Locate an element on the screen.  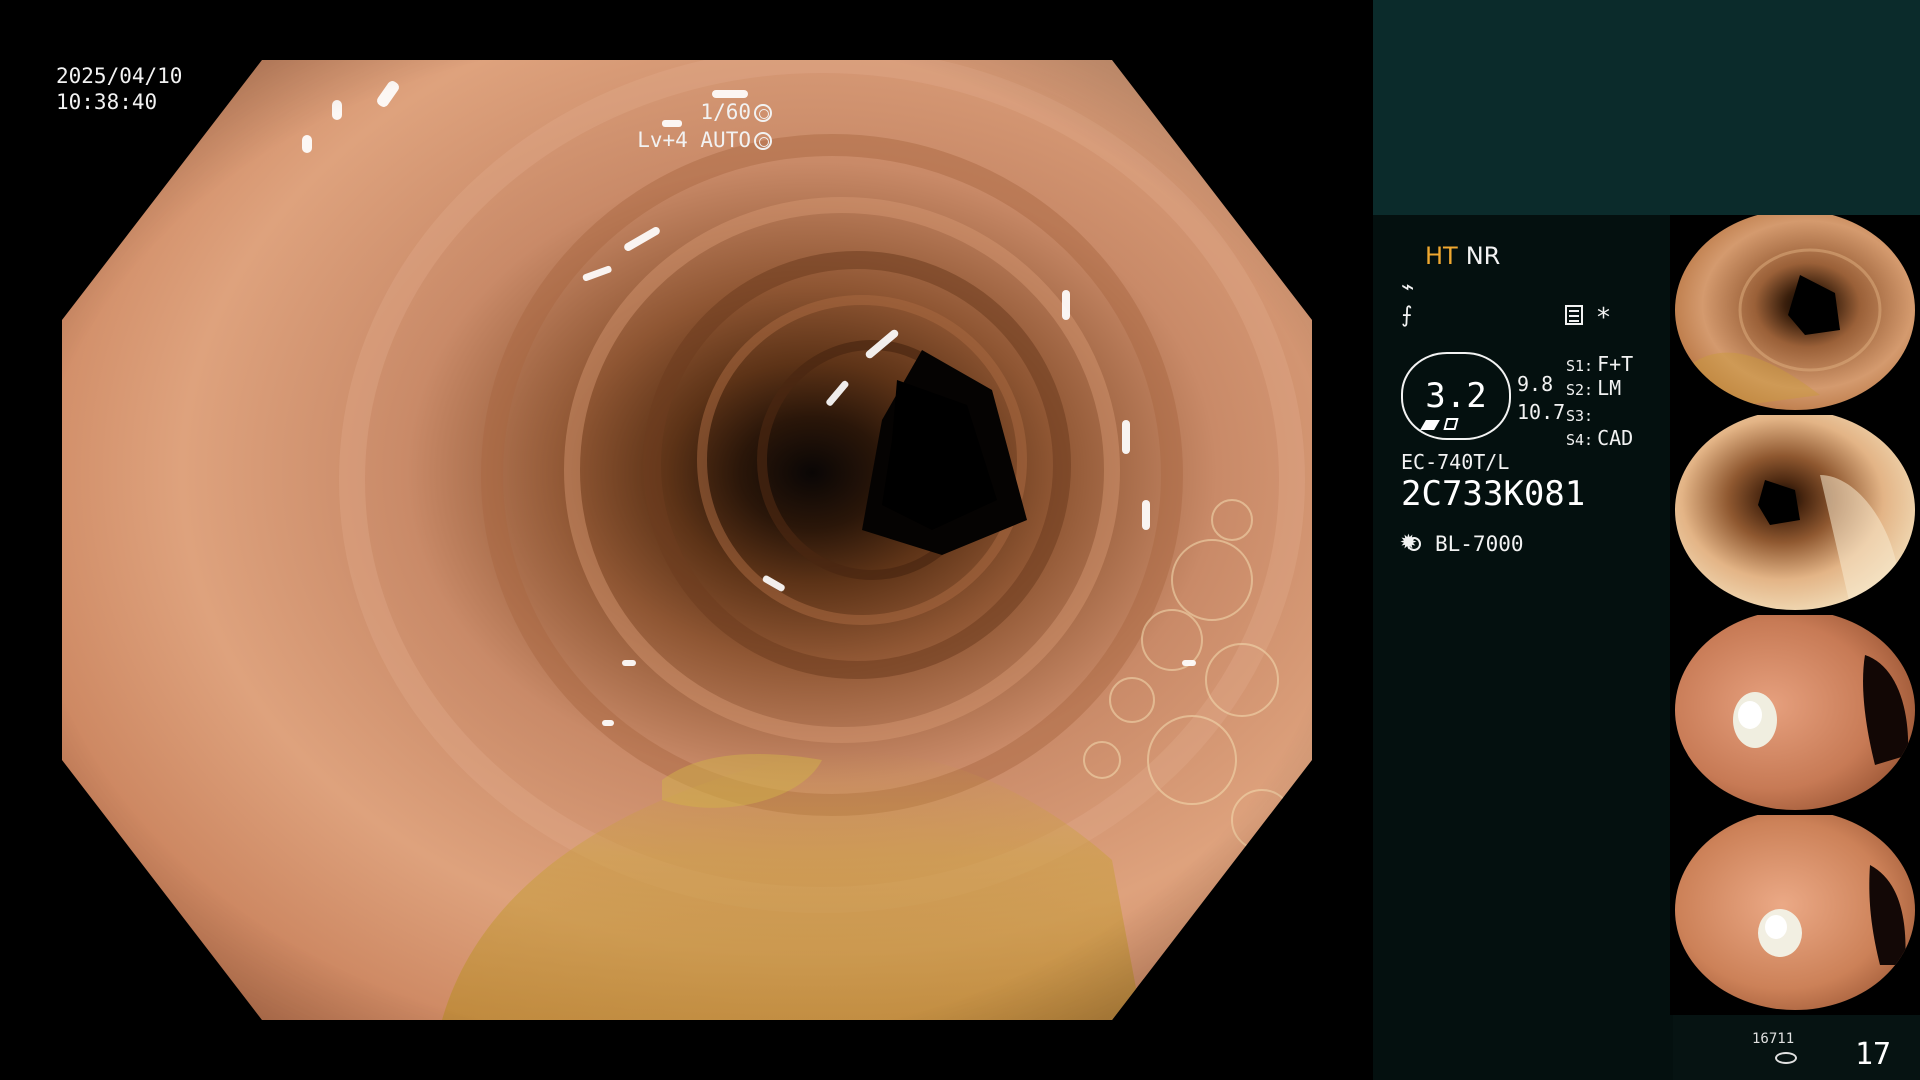
light-source-icon is located at coordinates (1413, 541).